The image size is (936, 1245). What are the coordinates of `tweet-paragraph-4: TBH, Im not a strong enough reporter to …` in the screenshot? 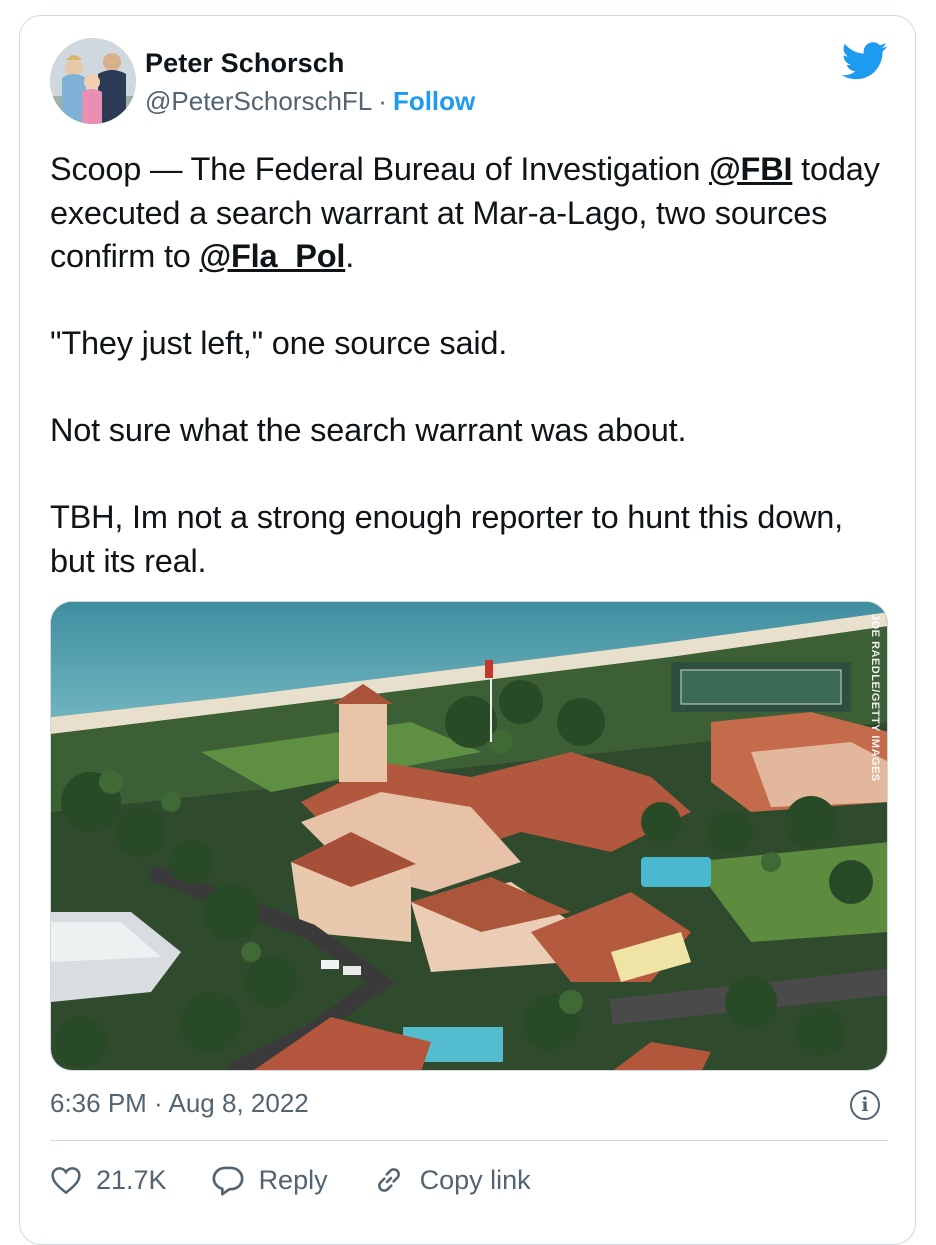 It's located at (446, 539).